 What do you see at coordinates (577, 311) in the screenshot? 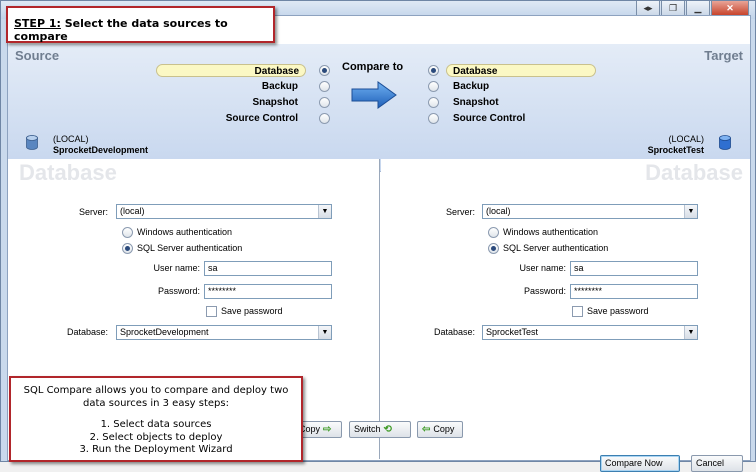
I see `target-save-password-checkbox` at bounding box center [577, 311].